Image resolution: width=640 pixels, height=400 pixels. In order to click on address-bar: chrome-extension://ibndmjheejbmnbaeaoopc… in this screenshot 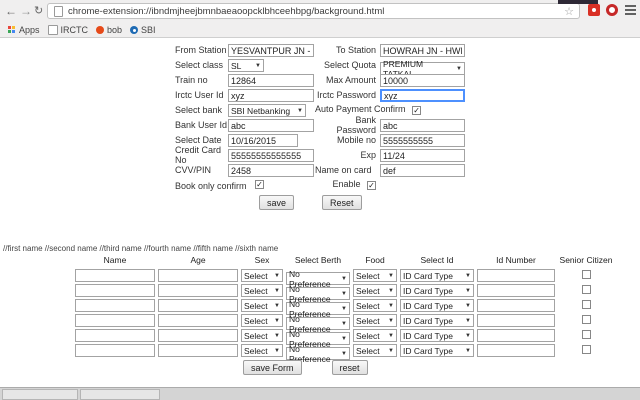, I will do `click(313, 11)`.